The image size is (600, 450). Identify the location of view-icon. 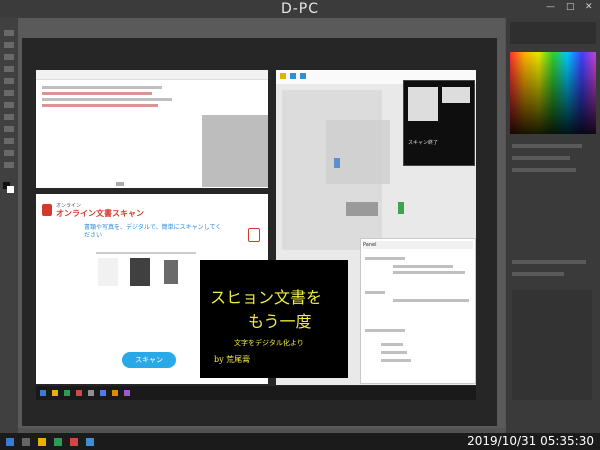
(303, 76).